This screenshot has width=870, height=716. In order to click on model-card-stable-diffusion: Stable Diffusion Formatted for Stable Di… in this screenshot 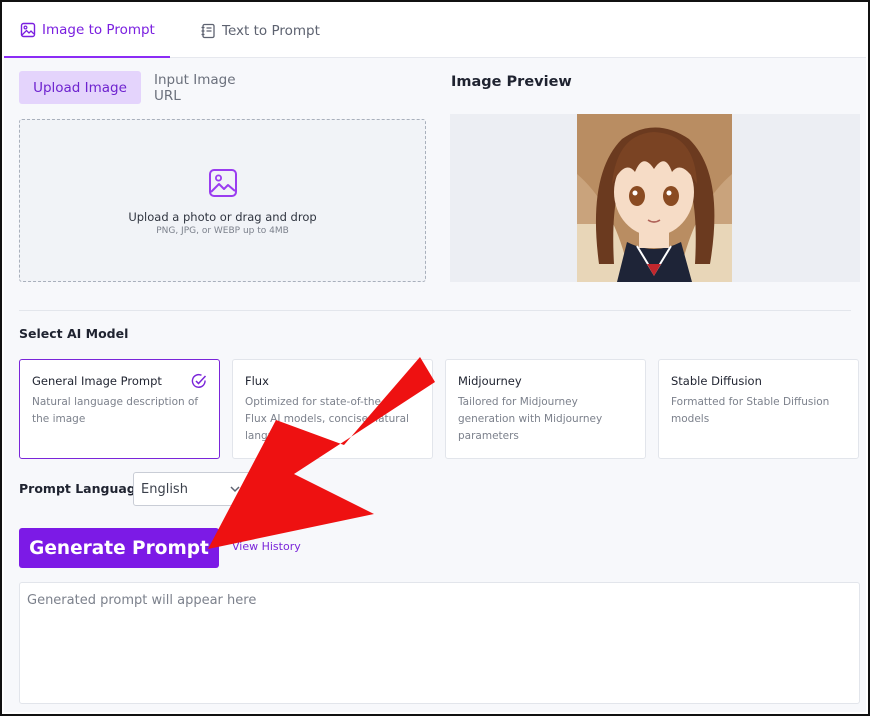, I will do `click(758, 409)`.